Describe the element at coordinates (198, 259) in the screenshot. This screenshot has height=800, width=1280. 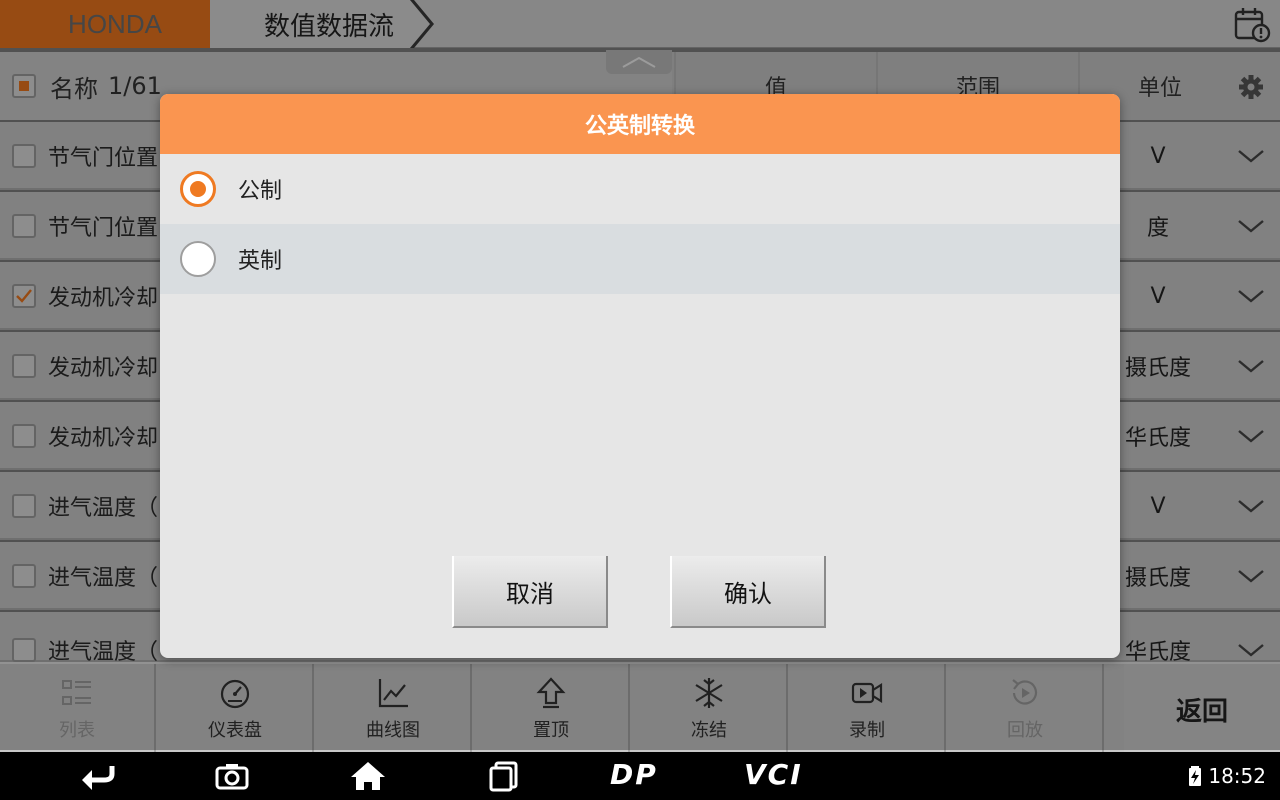
I see `radio-unselected` at that location.